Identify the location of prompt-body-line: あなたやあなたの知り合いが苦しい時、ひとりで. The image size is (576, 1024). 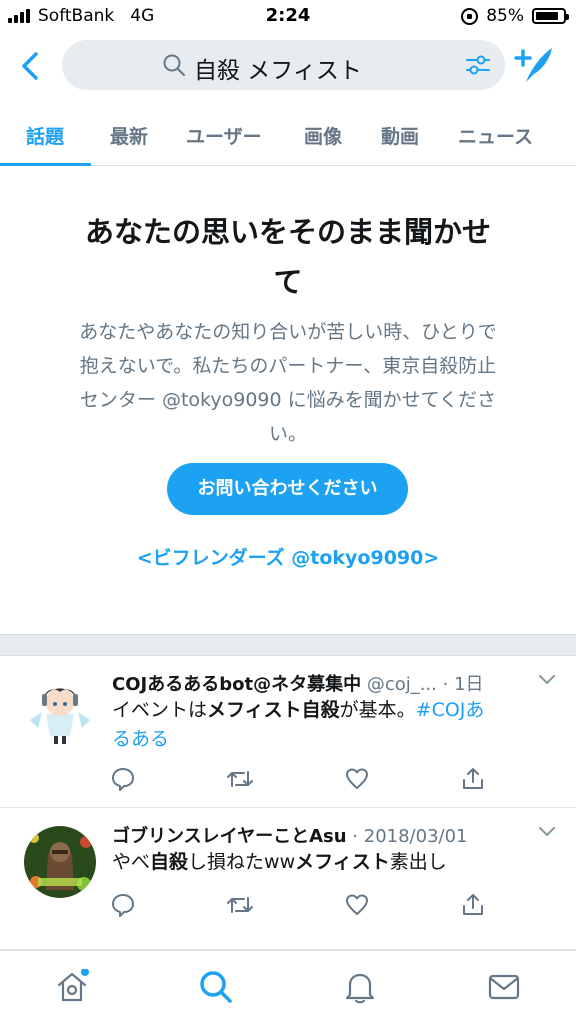
(288, 332).